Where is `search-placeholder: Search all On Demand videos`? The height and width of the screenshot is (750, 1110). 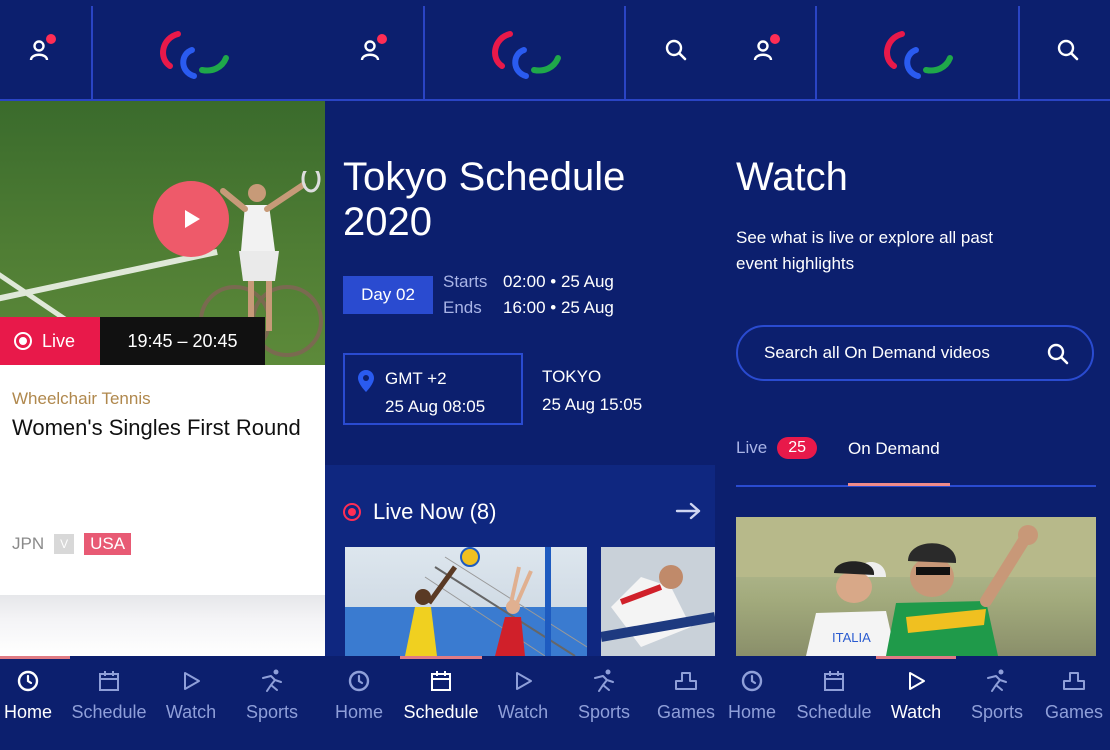
search-placeholder: Search all On Demand videos is located at coordinates (877, 352).